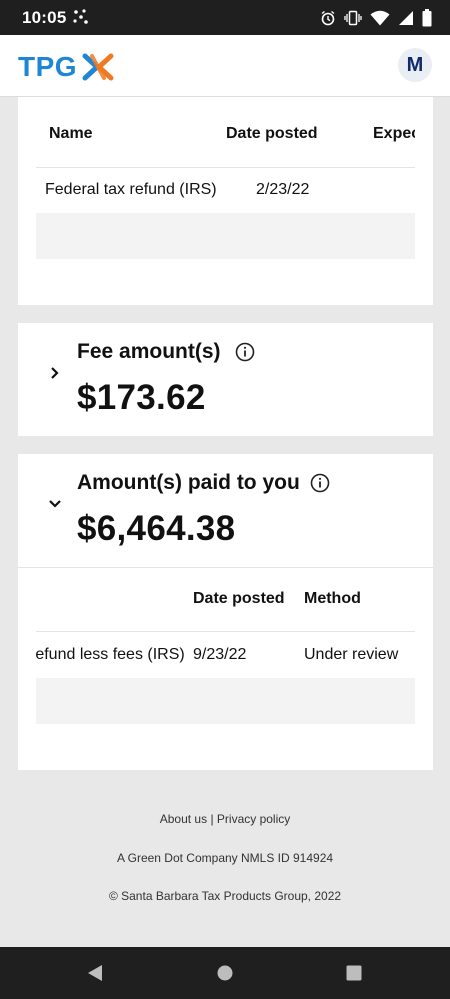 This screenshot has width=450, height=999. What do you see at coordinates (332, 598) in the screenshot?
I see `column-header-method: Method` at bounding box center [332, 598].